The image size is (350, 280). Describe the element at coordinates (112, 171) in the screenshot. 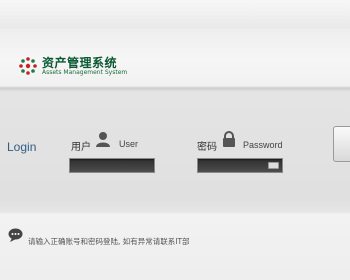

I see `username-input` at that location.